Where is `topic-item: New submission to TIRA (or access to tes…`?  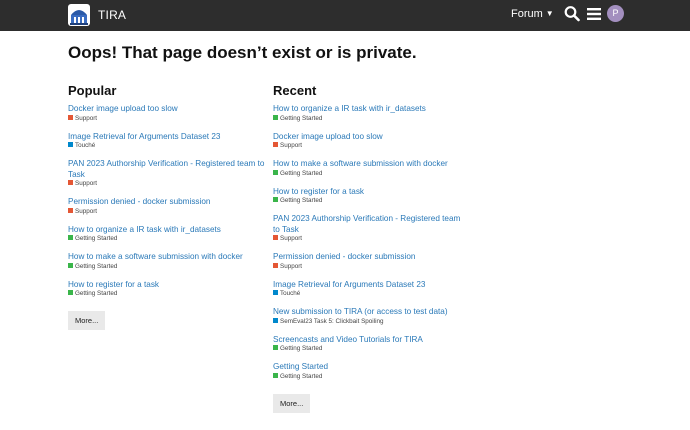 topic-item: New submission to TIRA (or access to tes… is located at coordinates (370, 316).